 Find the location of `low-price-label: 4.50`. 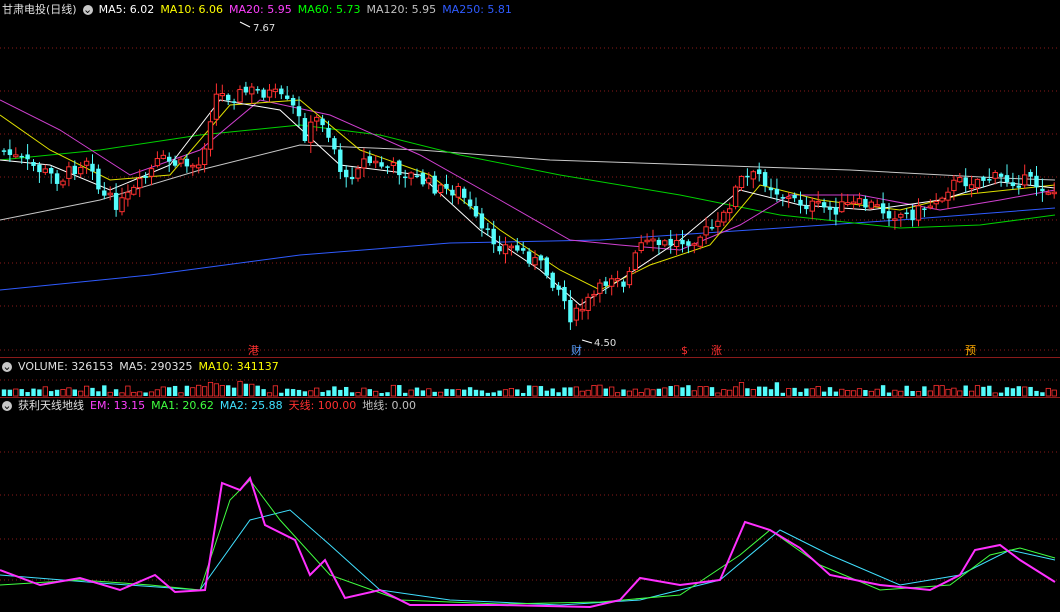

low-price-label: 4.50 is located at coordinates (605, 343).